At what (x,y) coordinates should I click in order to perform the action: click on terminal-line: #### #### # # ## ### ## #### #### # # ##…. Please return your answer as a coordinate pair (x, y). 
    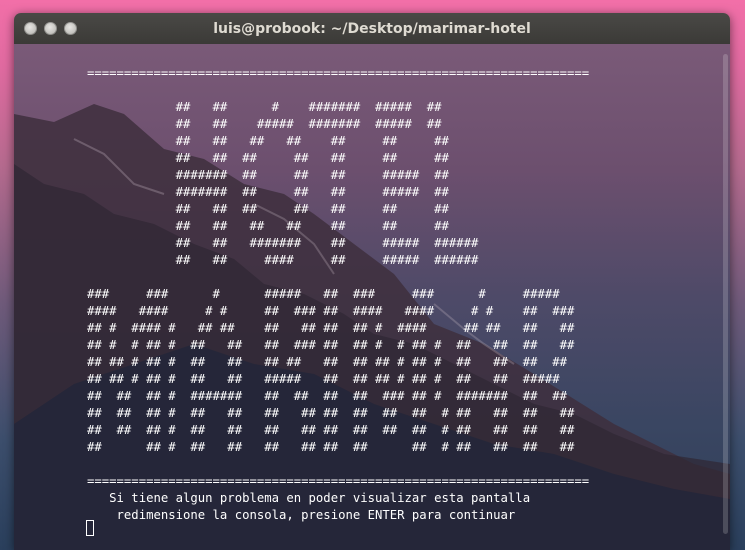
    Looking at the image, I should click on (331, 311).